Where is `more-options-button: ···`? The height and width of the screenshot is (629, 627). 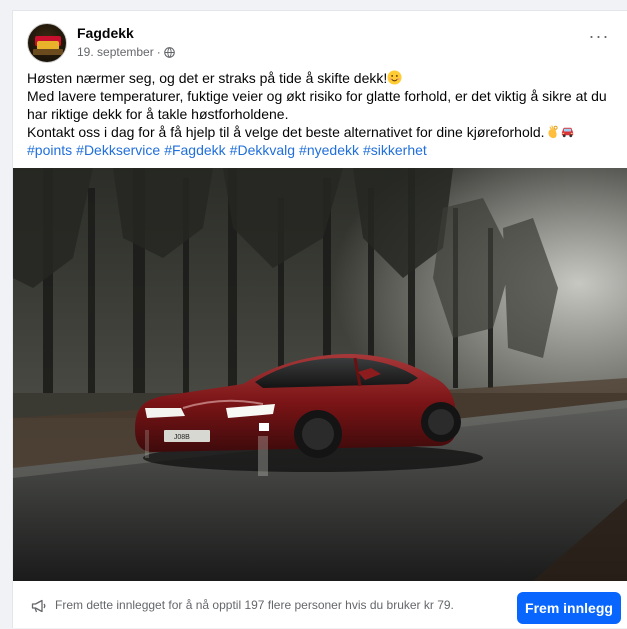
more-options-button: ··· is located at coordinates (599, 38).